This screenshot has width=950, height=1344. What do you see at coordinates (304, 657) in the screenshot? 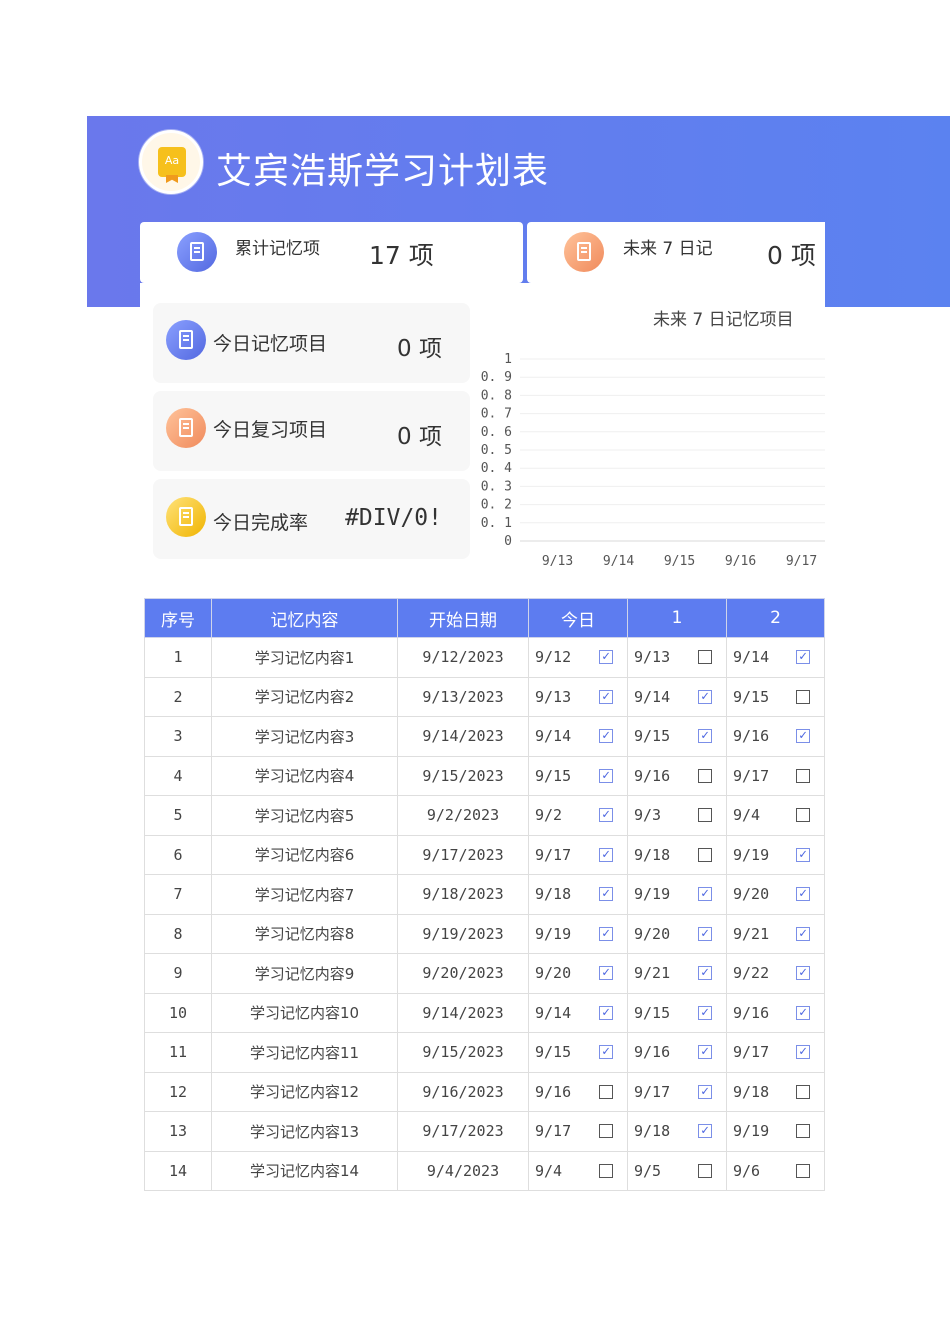
I see `cell-content: 学习记忆内容1` at bounding box center [304, 657].